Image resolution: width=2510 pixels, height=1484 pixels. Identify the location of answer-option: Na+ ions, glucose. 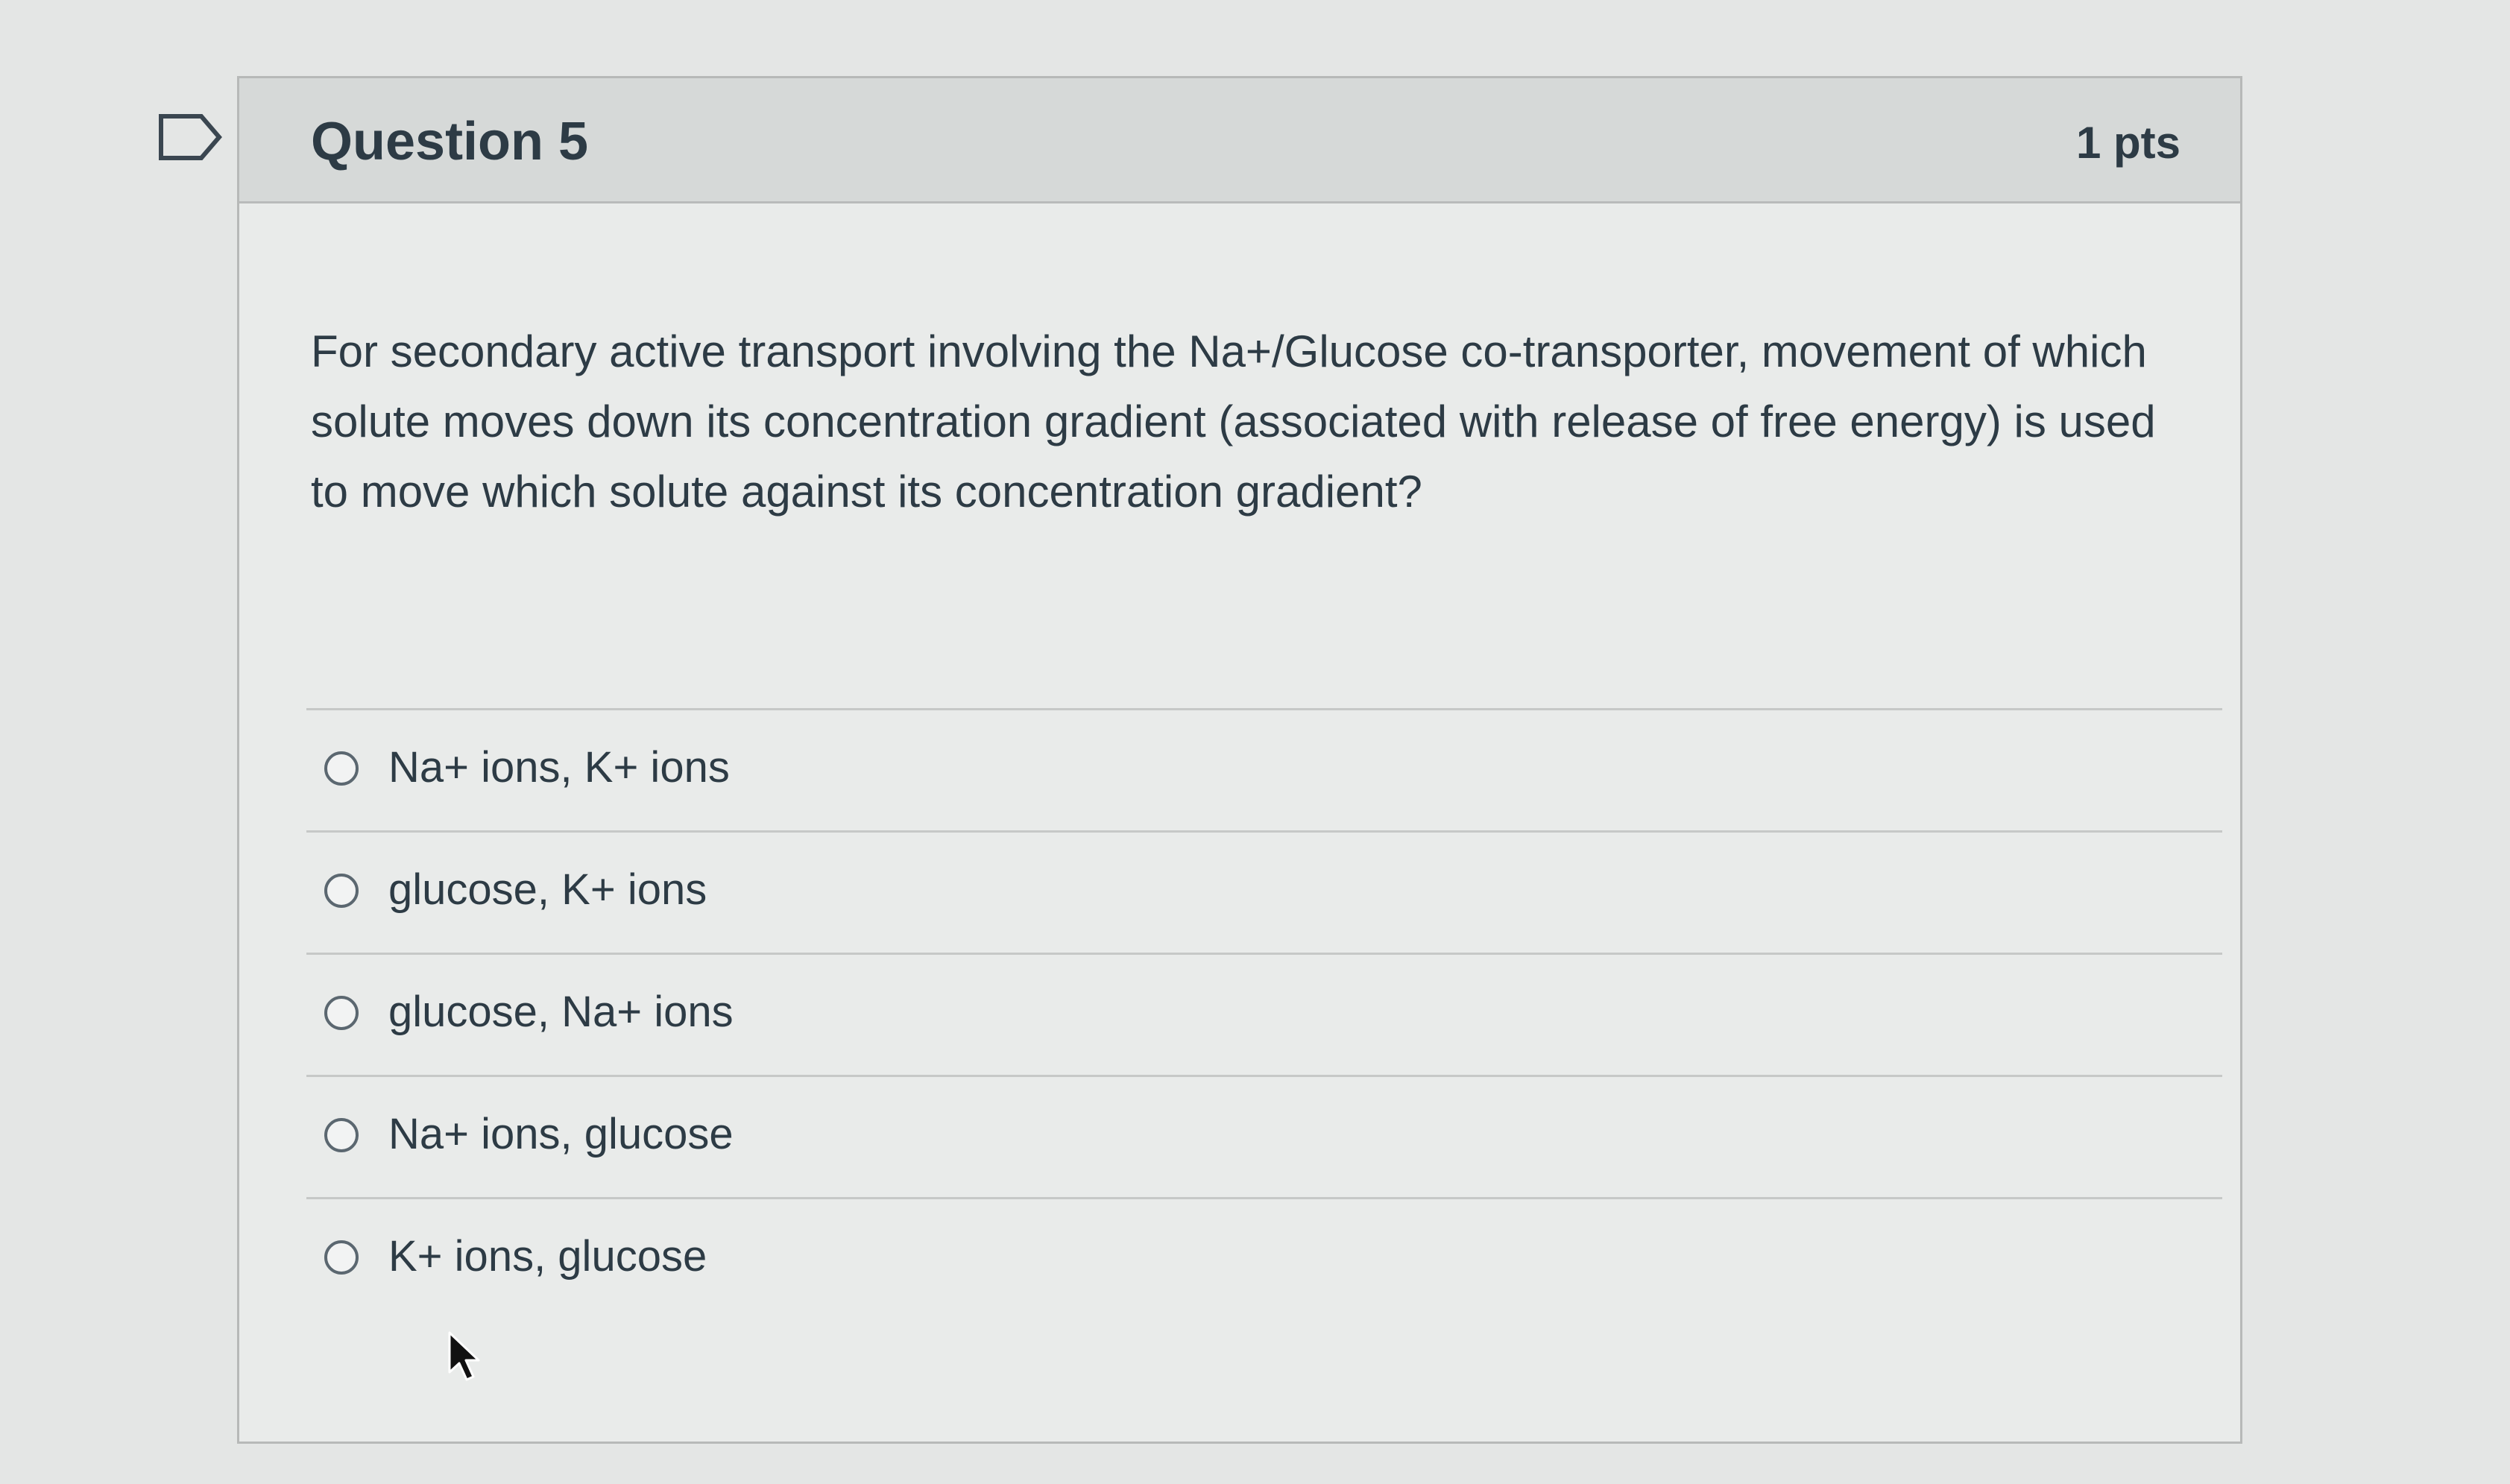
(1264, 1138).